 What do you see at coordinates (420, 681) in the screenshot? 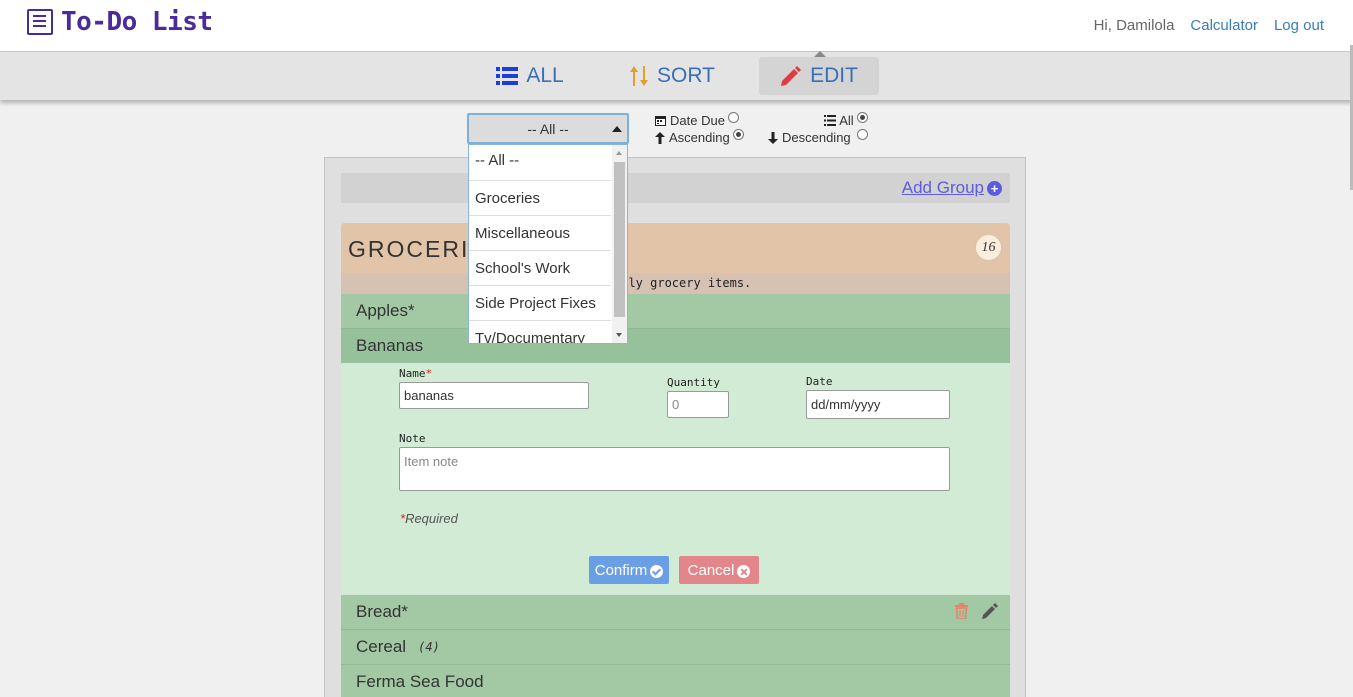
I see `item-name: Ferma Sea Food` at bounding box center [420, 681].